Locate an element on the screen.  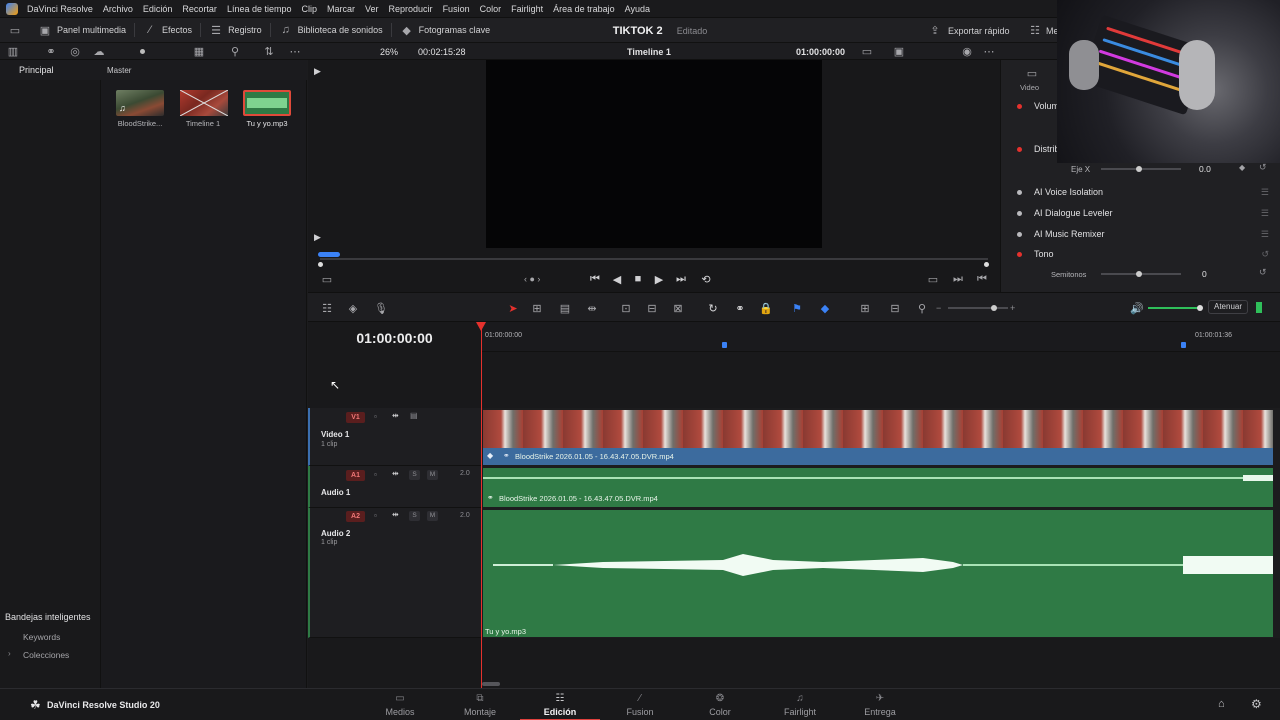
stop-icon: ■ is located at coordinates (638, 279).